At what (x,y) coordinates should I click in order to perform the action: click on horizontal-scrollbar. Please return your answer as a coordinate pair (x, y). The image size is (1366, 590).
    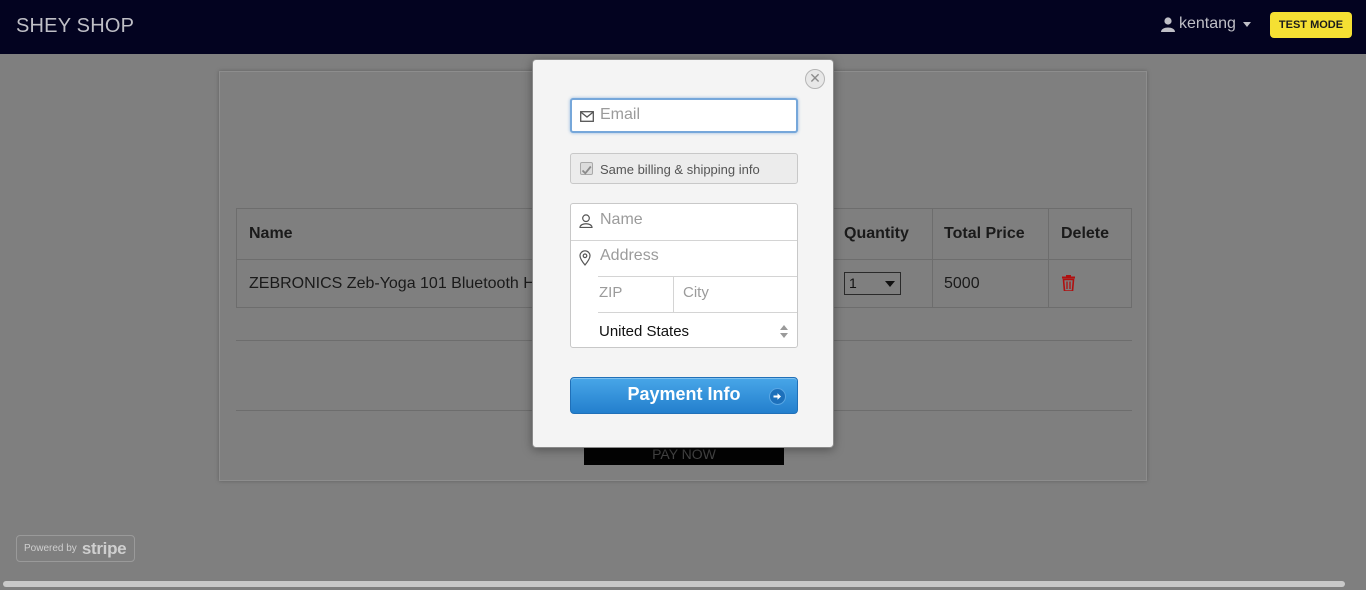
    Looking at the image, I should click on (683, 584).